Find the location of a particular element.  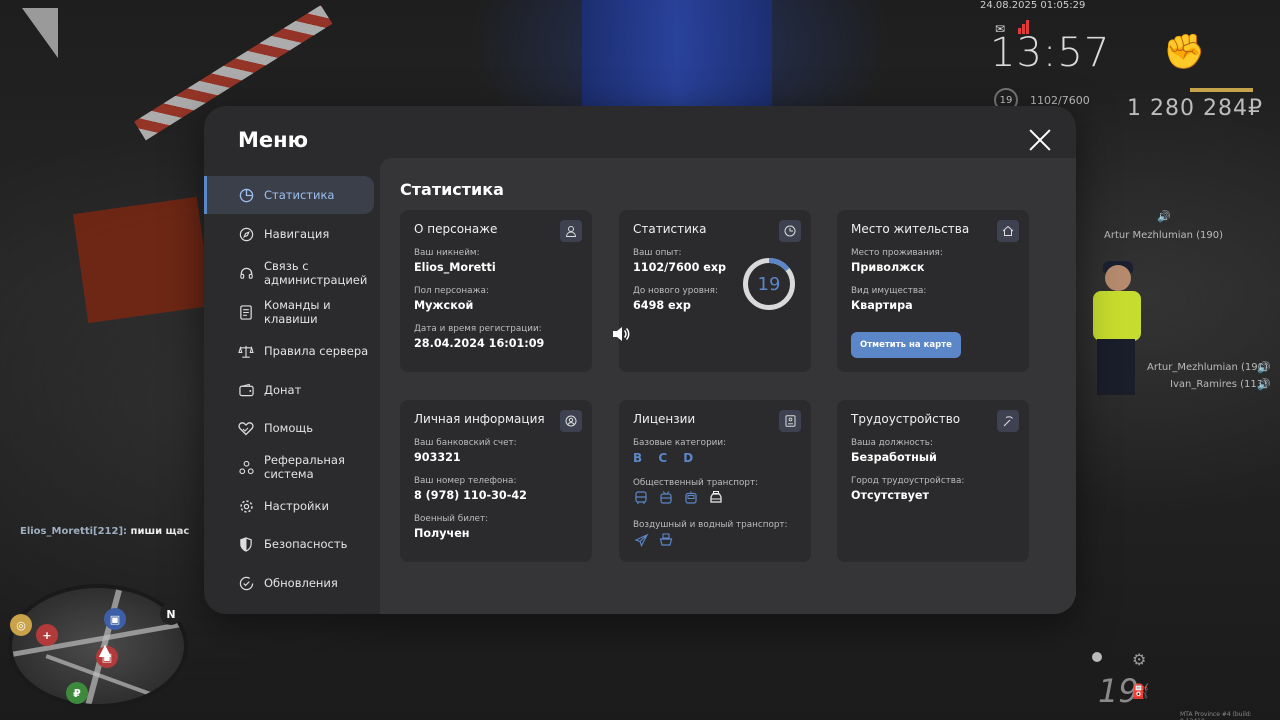

scales-icon is located at coordinates (246, 351).